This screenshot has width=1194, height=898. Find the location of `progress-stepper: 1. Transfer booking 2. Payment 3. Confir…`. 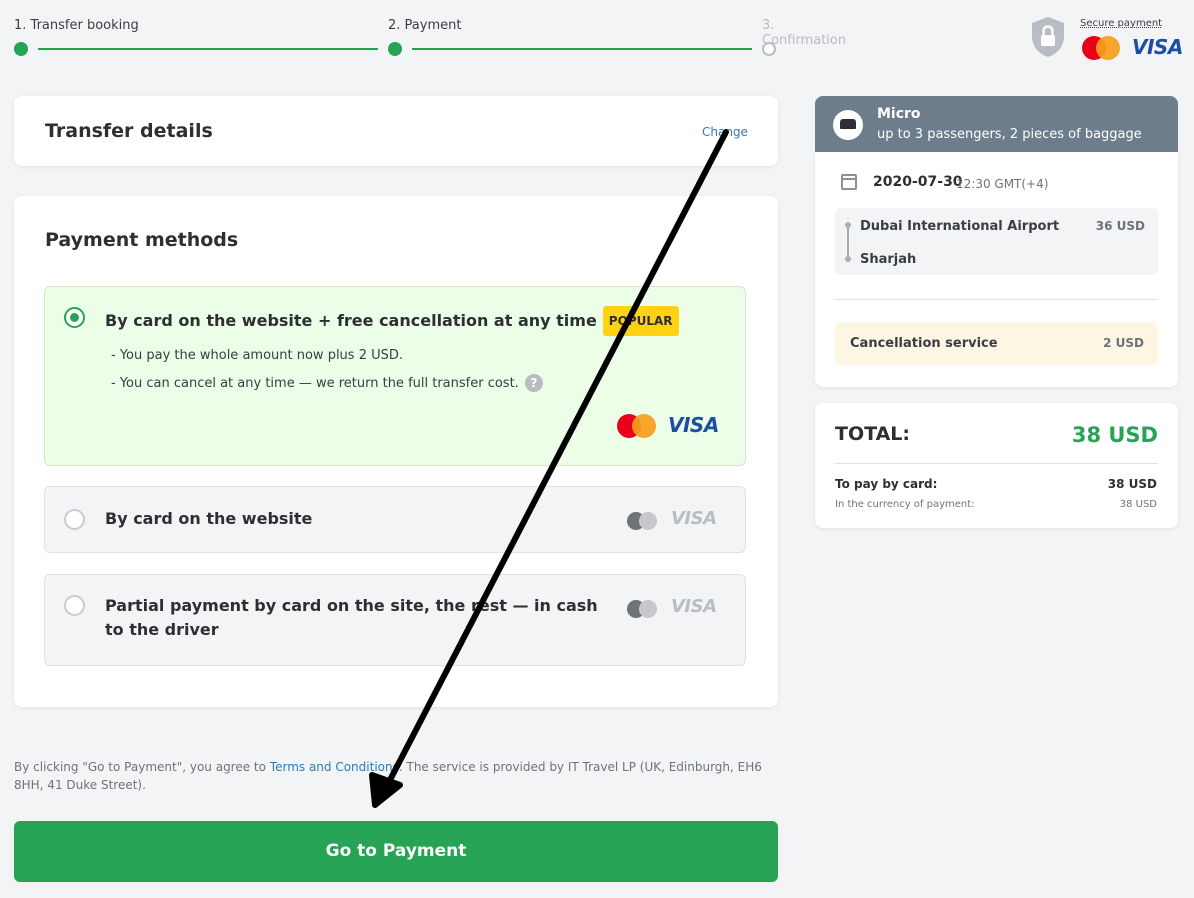

progress-stepper: 1. Transfer booking 2. Payment 3. Confir… is located at coordinates (430, 38).